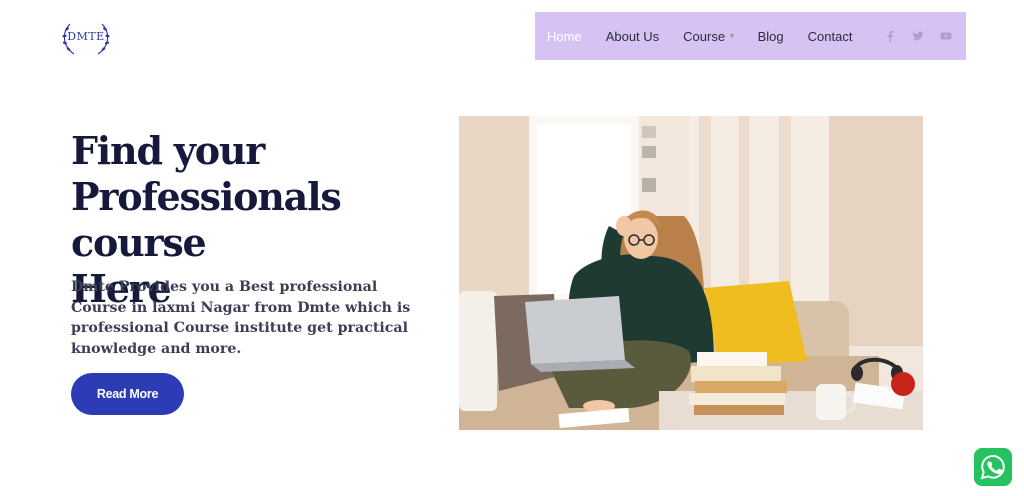 The image size is (1024, 496). I want to click on nav-item-course: Course ▿, so click(708, 36).